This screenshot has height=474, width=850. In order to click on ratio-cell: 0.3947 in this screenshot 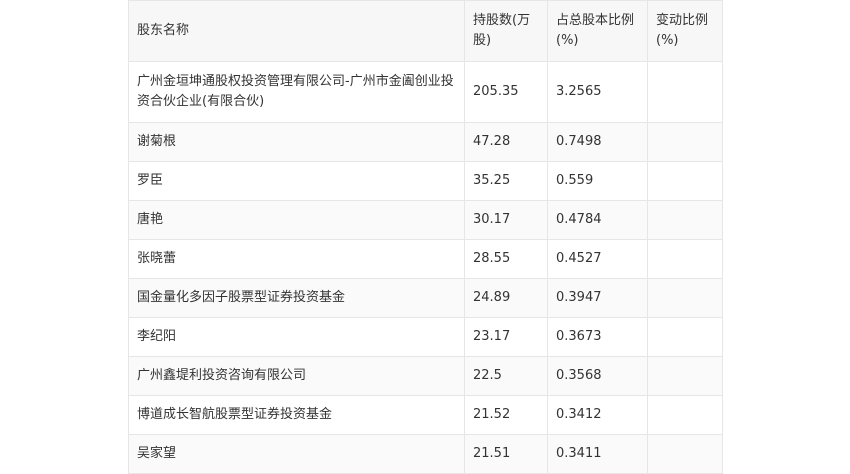, I will do `click(597, 298)`.